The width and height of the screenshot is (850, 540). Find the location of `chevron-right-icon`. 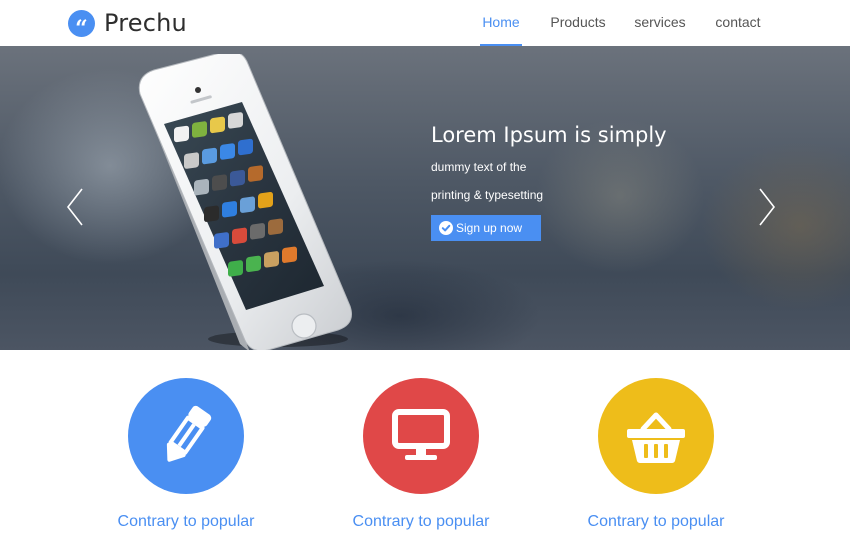

chevron-right-icon is located at coordinates (766, 207).